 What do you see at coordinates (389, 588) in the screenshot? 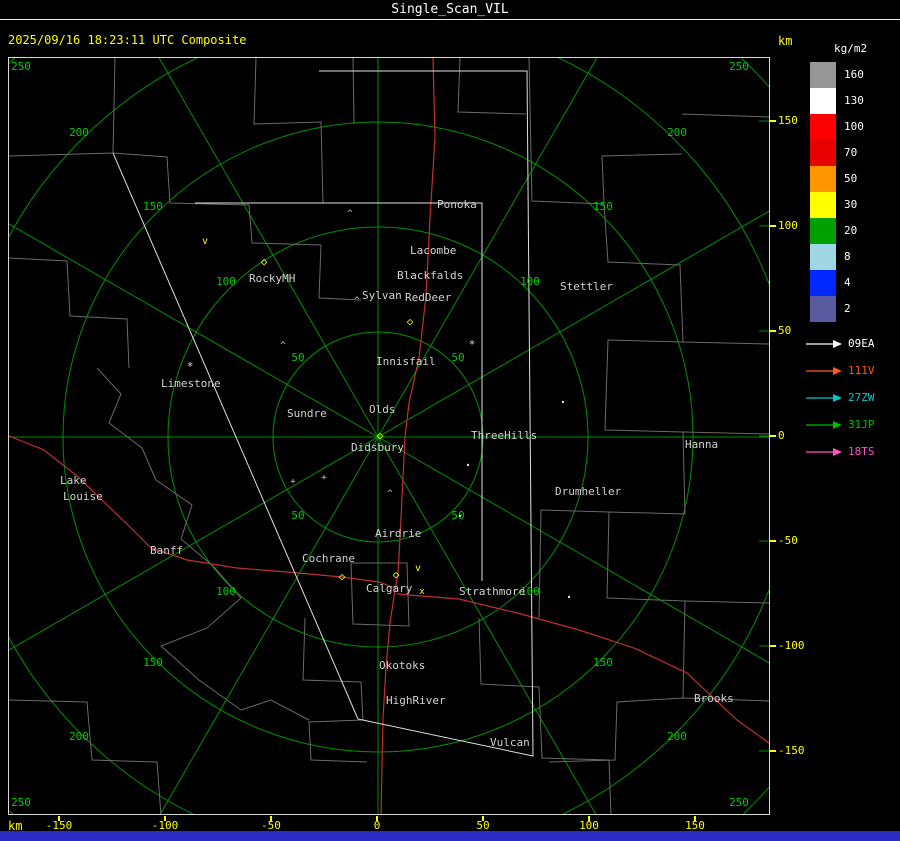
I see `city-label: Calgary` at bounding box center [389, 588].